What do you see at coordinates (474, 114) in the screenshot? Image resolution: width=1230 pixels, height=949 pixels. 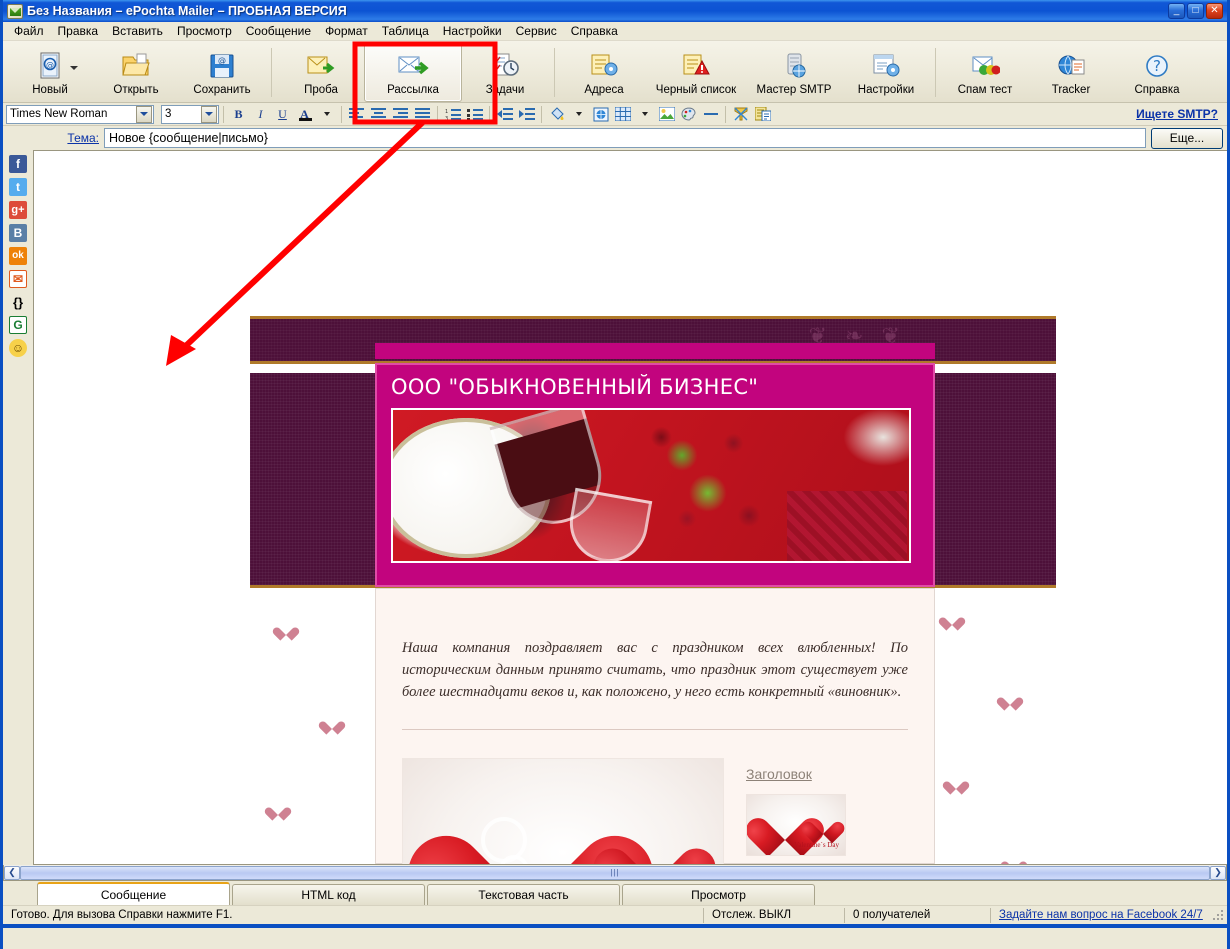 I see `bulleted-list-button` at bounding box center [474, 114].